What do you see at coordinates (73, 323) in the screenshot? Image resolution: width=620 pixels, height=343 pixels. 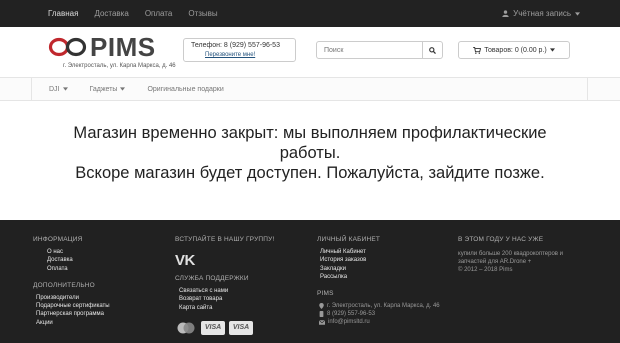 I see `footer-link-specials: Акции` at bounding box center [73, 323].